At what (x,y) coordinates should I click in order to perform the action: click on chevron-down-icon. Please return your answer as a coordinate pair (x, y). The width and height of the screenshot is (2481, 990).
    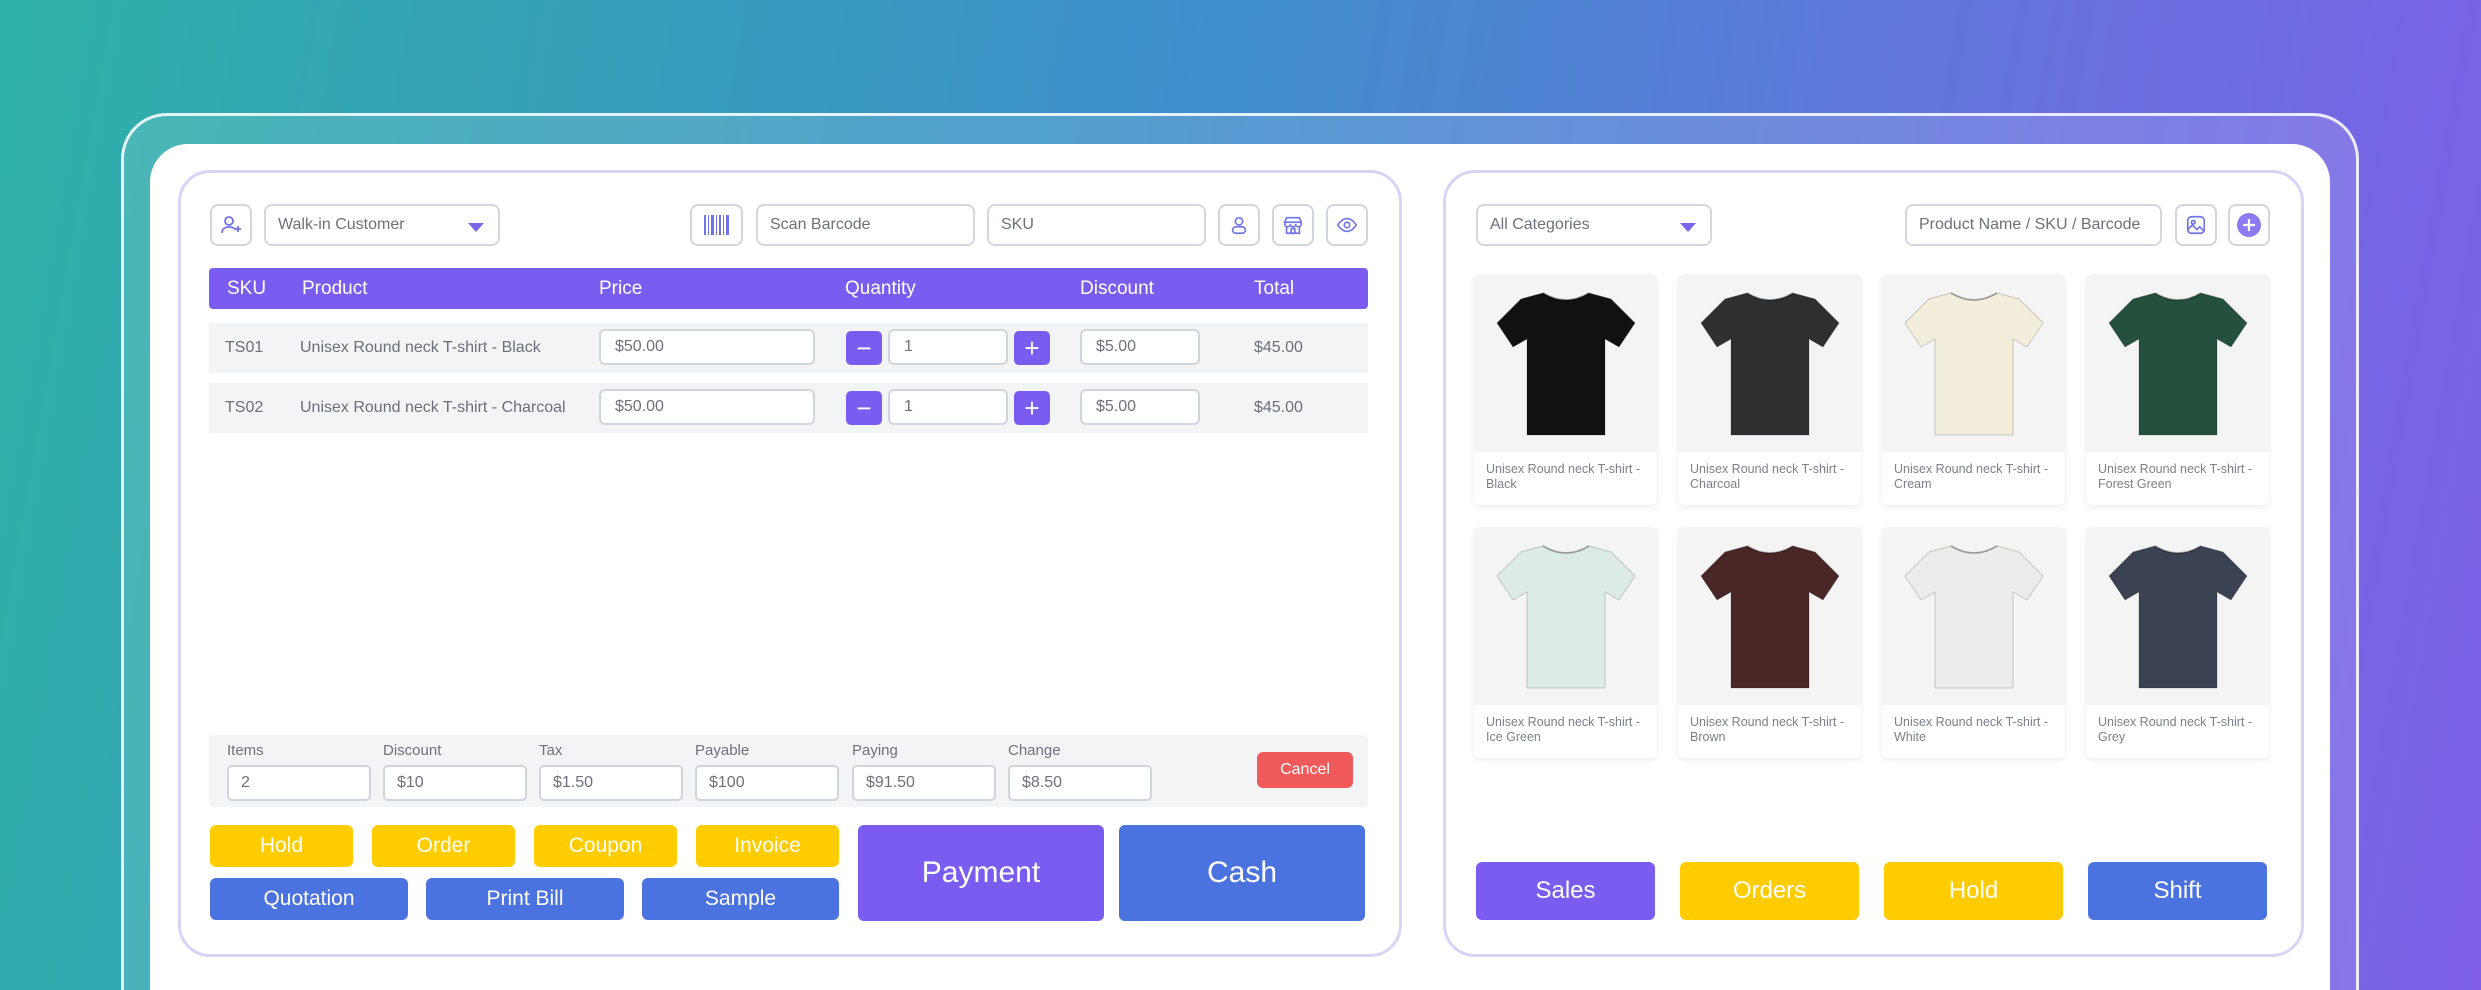
    Looking at the image, I should click on (1688, 227).